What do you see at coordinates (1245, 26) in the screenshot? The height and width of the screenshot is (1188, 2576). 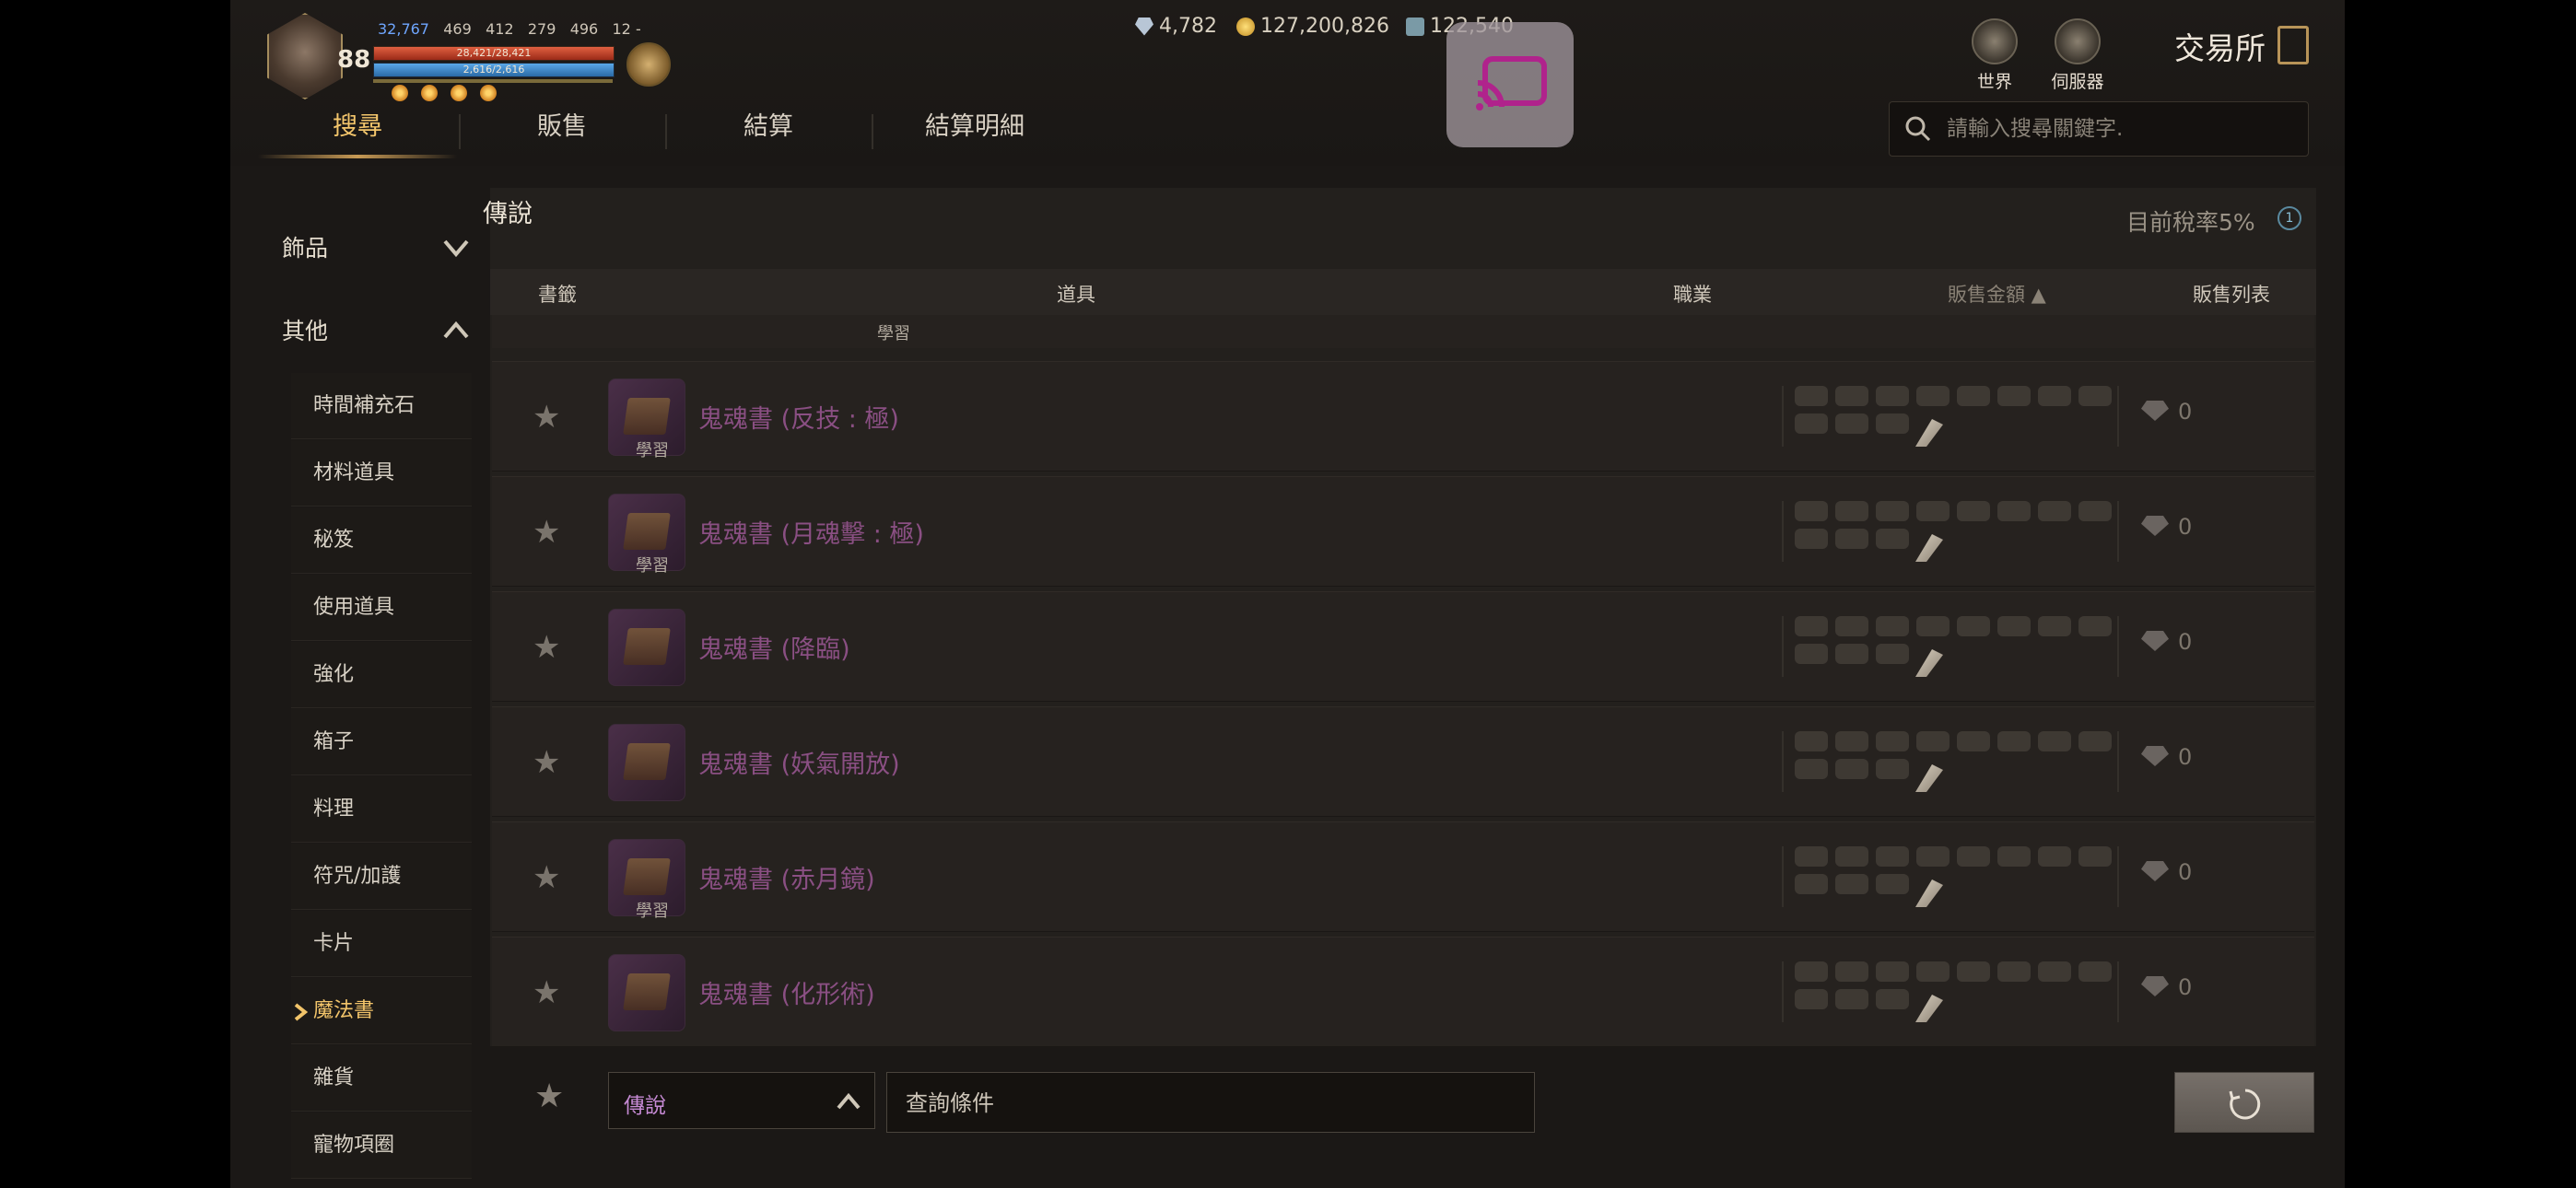 I see `gold-coin-icon` at bounding box center [1245, 26].